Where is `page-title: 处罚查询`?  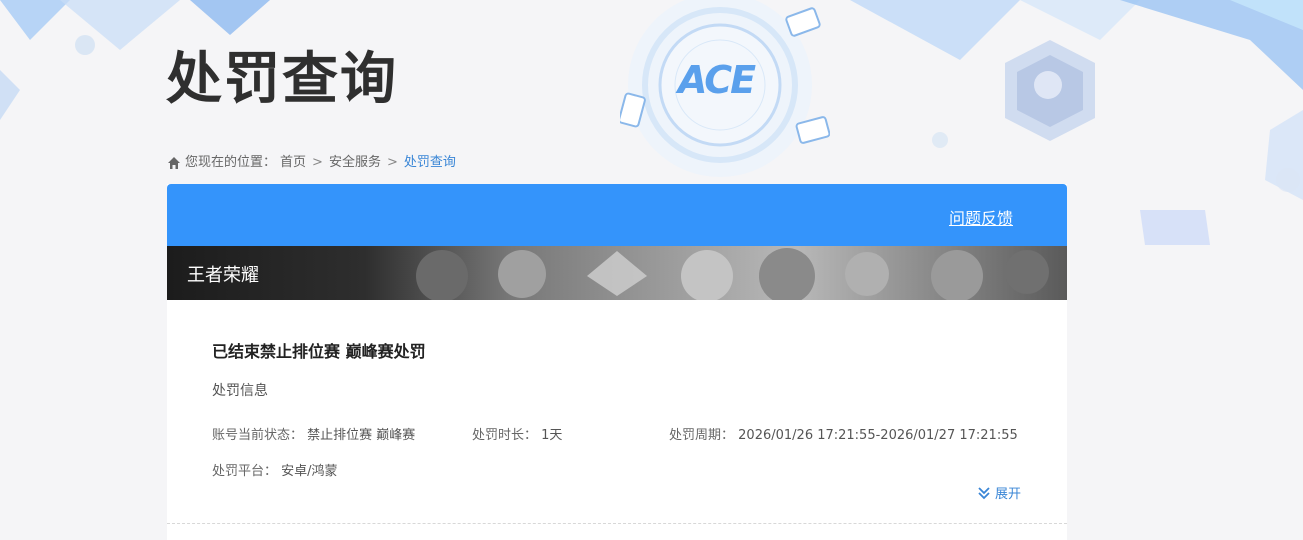
page-title: 处罚查询 is located at coordinates (282, 79).